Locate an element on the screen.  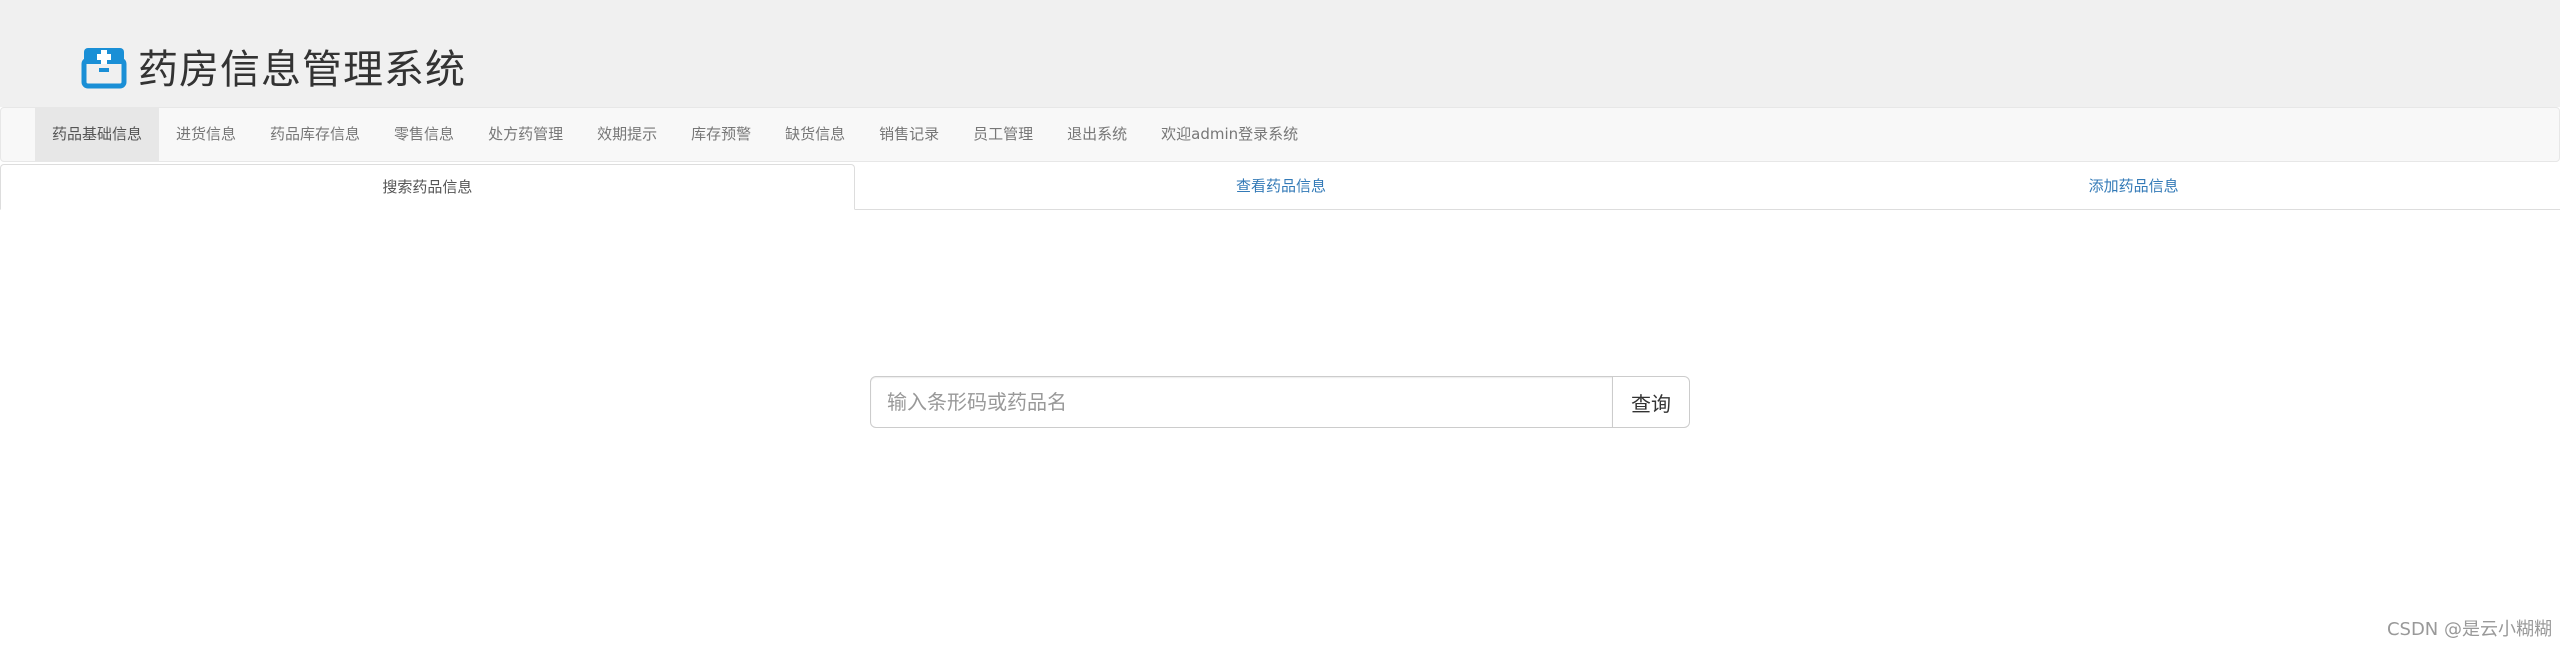
tab-search-drug: 搜索药品信息 is located at coordinates (427, 187).